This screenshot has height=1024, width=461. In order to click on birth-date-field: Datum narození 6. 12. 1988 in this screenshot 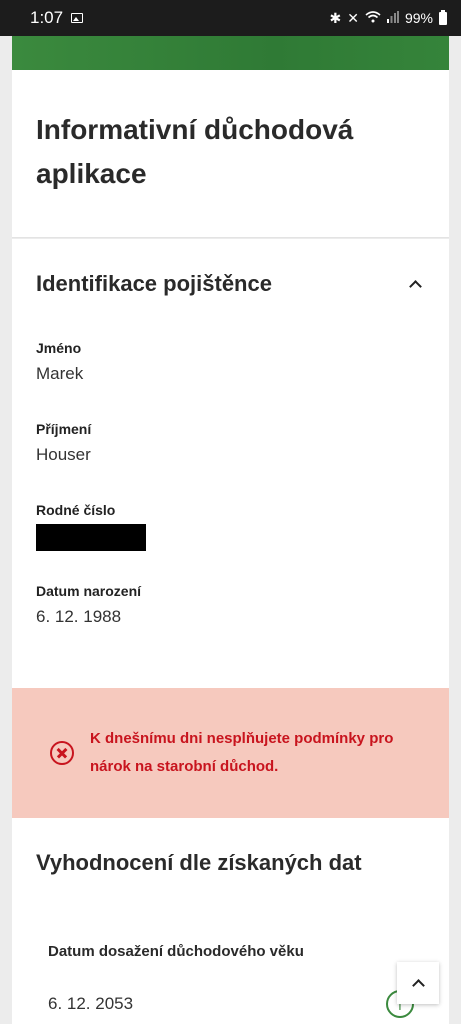, I will do `click(88, 605)`.